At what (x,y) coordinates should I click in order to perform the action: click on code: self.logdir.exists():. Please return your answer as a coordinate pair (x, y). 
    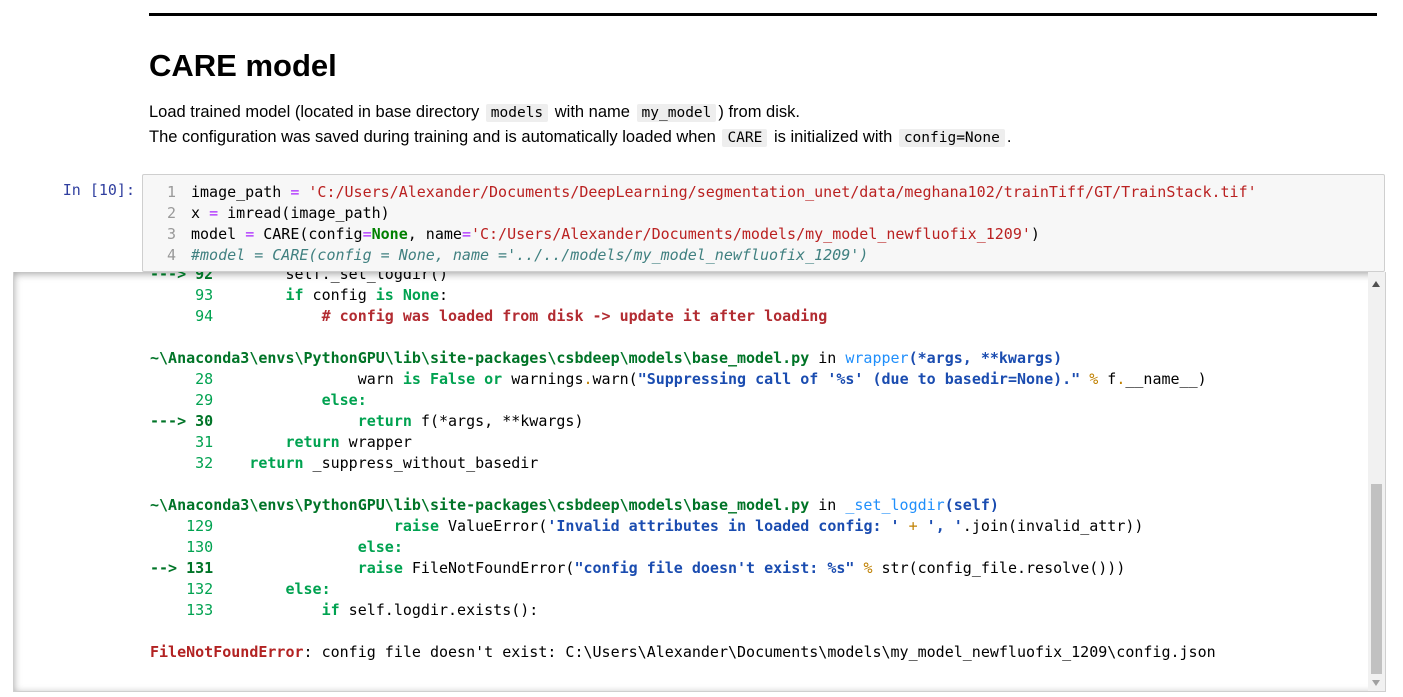
    Looking at the image, I should click on (439, 610).